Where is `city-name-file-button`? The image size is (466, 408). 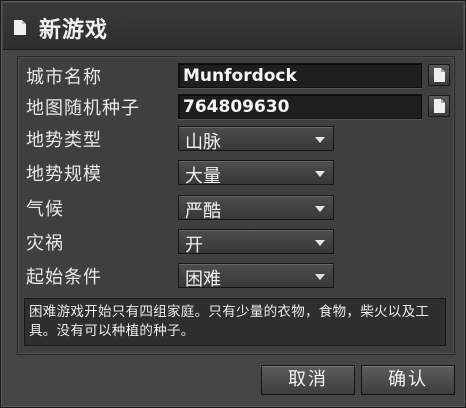
city-name-file-button is located at coordinates (439, 75).